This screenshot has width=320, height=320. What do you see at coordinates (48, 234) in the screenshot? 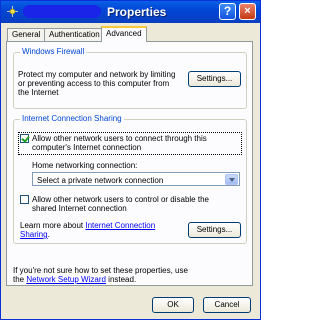
I see `learn-more-suffix: .` at bounding box center [48, 234].